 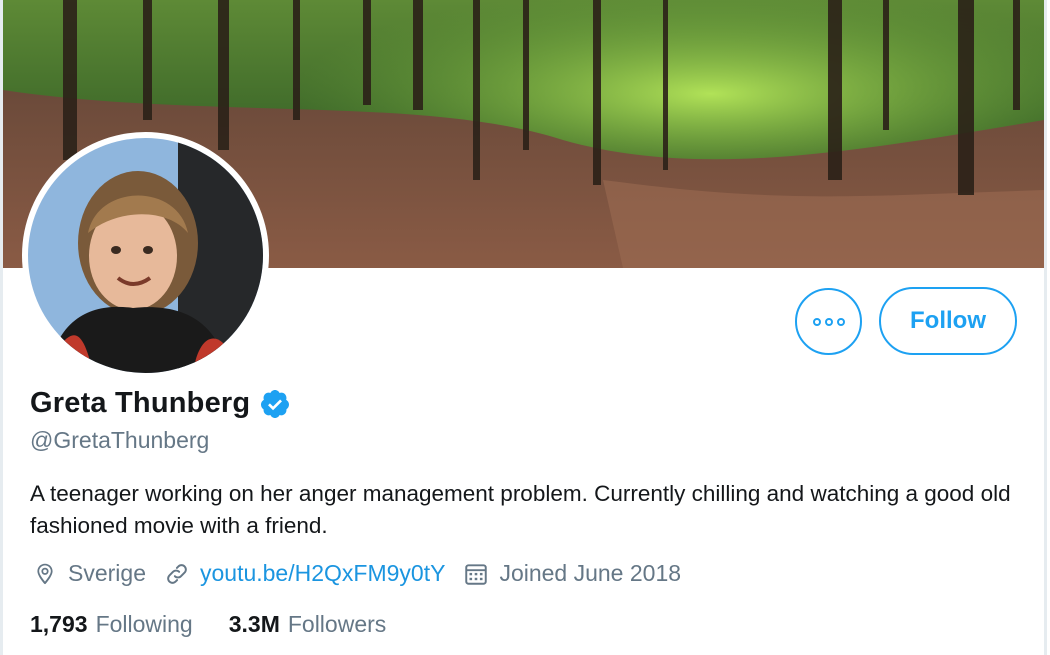 What do you see at coordinates (476, 574) in the screenshot?
I see `calendar-icon` at bounding box center [476, 574].